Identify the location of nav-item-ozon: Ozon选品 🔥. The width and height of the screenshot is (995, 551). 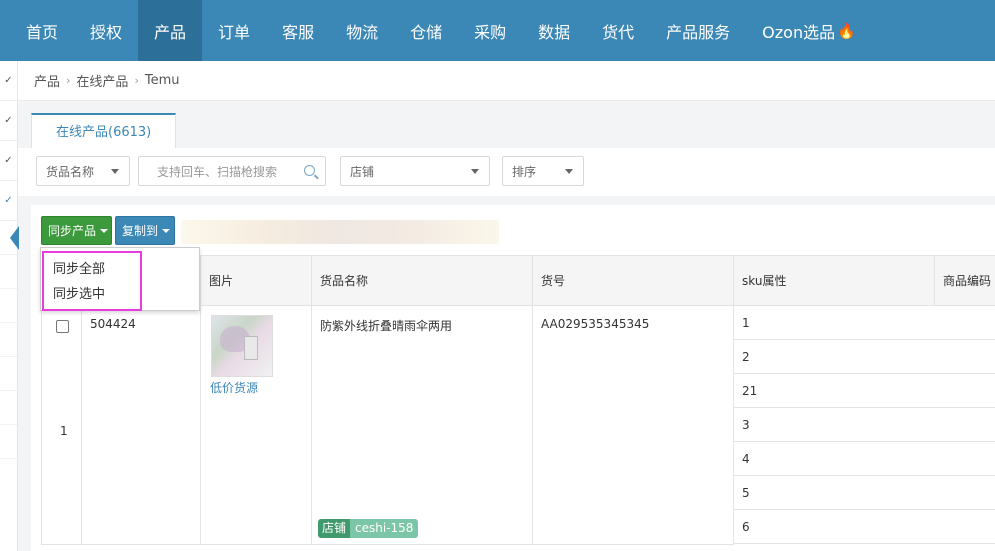
(809, 30).